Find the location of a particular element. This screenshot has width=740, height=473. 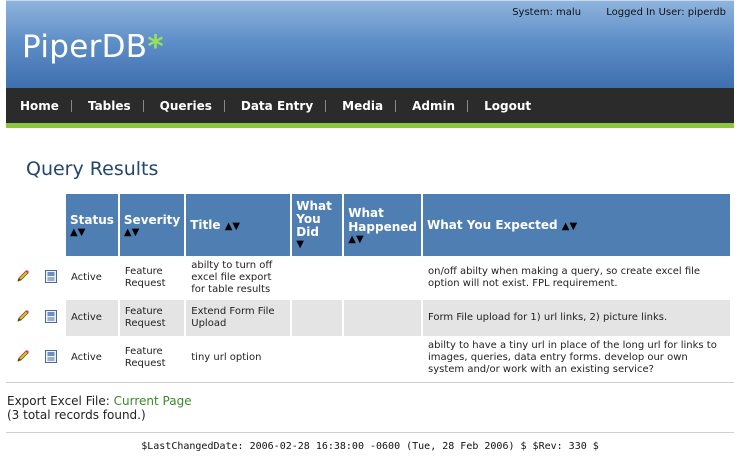

header-label: Status is located at coordinates (92, 219).